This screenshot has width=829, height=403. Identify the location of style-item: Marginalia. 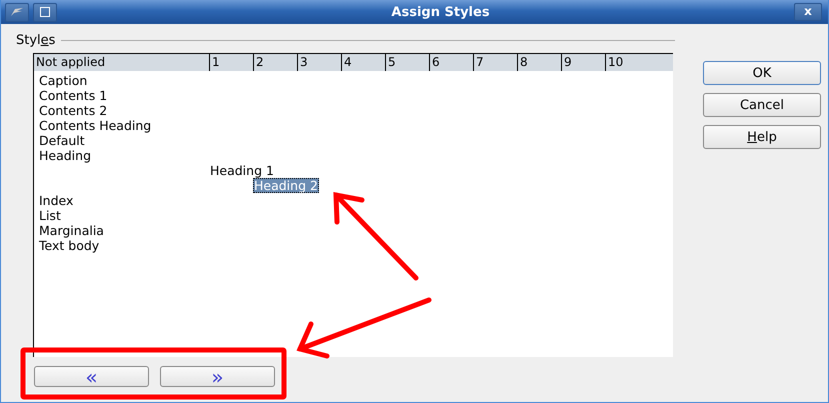
(71, 230).